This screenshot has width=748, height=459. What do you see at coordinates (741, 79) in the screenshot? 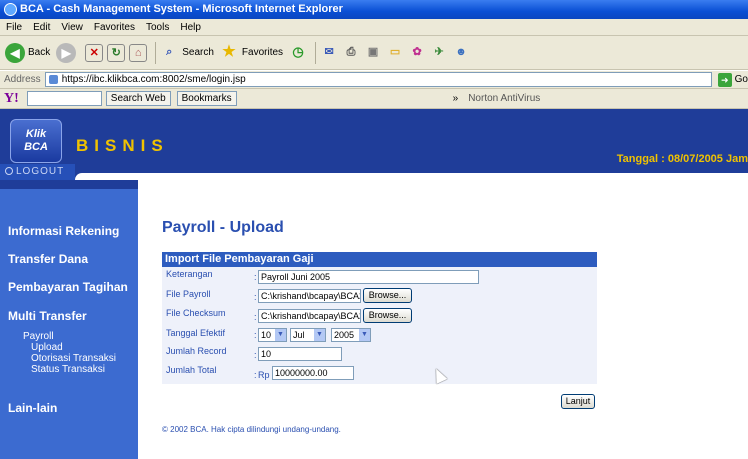
I see `go-label: Go` at bounding box center [741, 79].